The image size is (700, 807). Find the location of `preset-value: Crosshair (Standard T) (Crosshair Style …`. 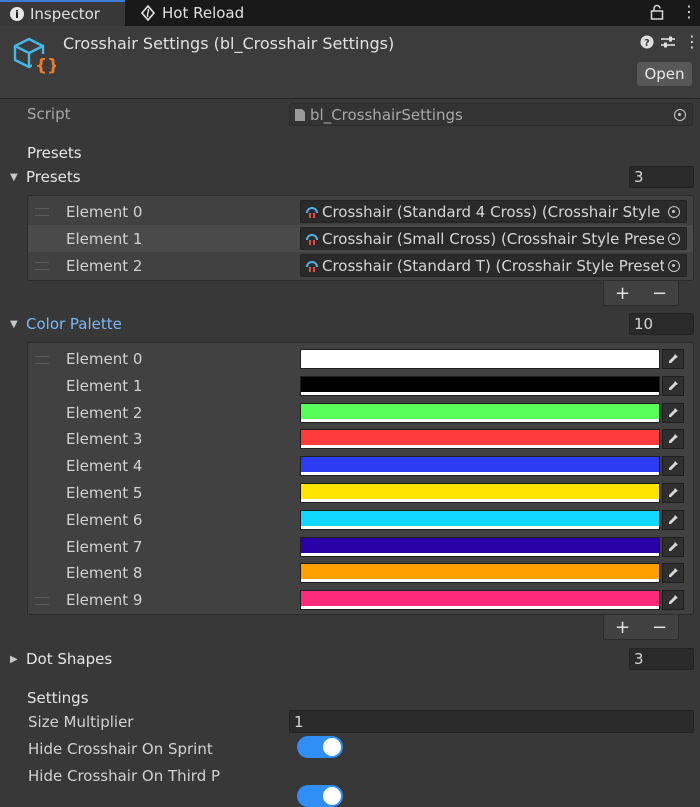

preset-value: Crosshair (Standard T) (Crosshair Style … is located at coordinates (493, 265).